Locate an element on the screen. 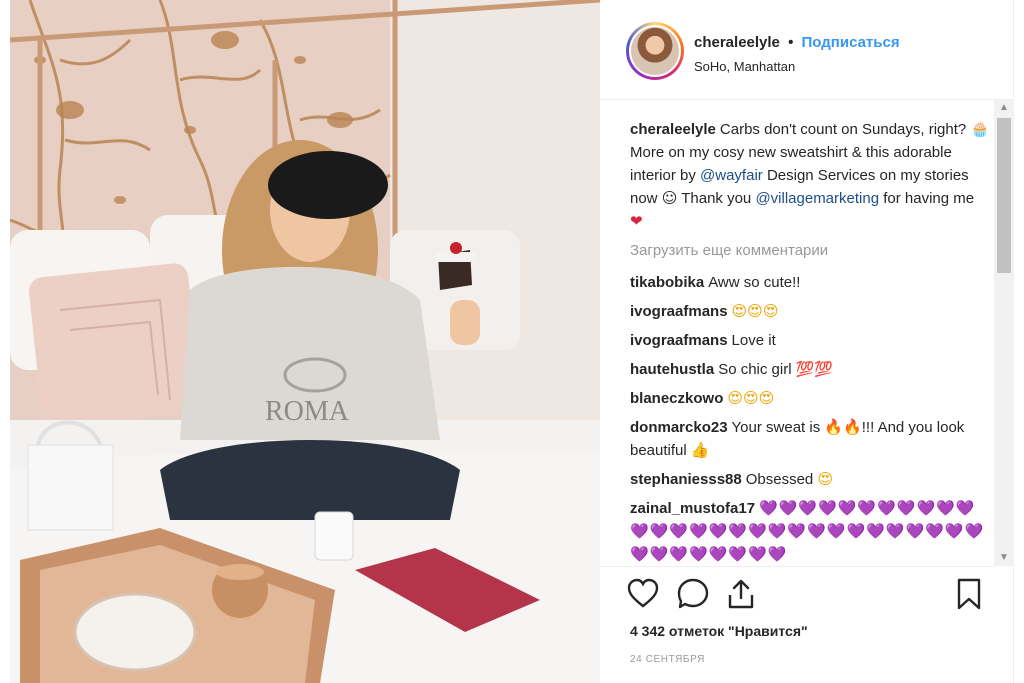 This screenshot has width=1024, height=683. scrollbar-thumb is located at coordinates (1004, 195).